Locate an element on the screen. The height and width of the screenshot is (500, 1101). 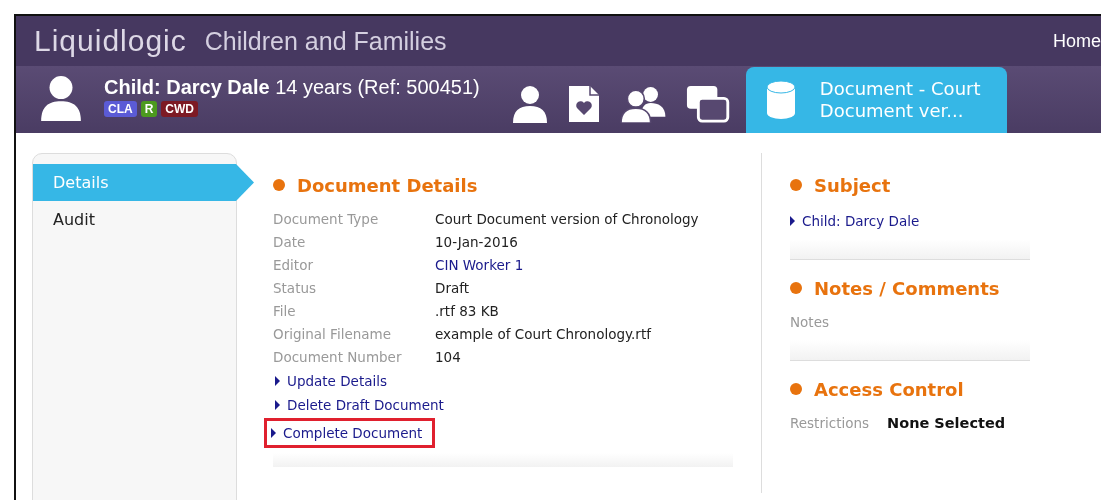
field-value: 104 is located at coordinates (448, 357).